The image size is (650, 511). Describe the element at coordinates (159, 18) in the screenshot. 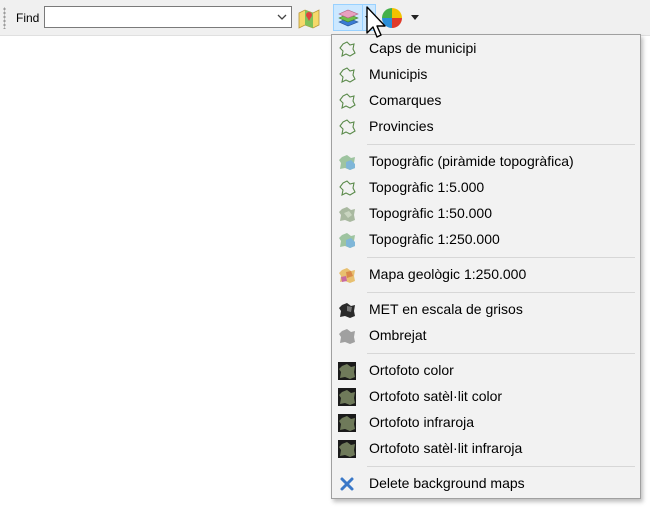

I see `find-input` at that location.